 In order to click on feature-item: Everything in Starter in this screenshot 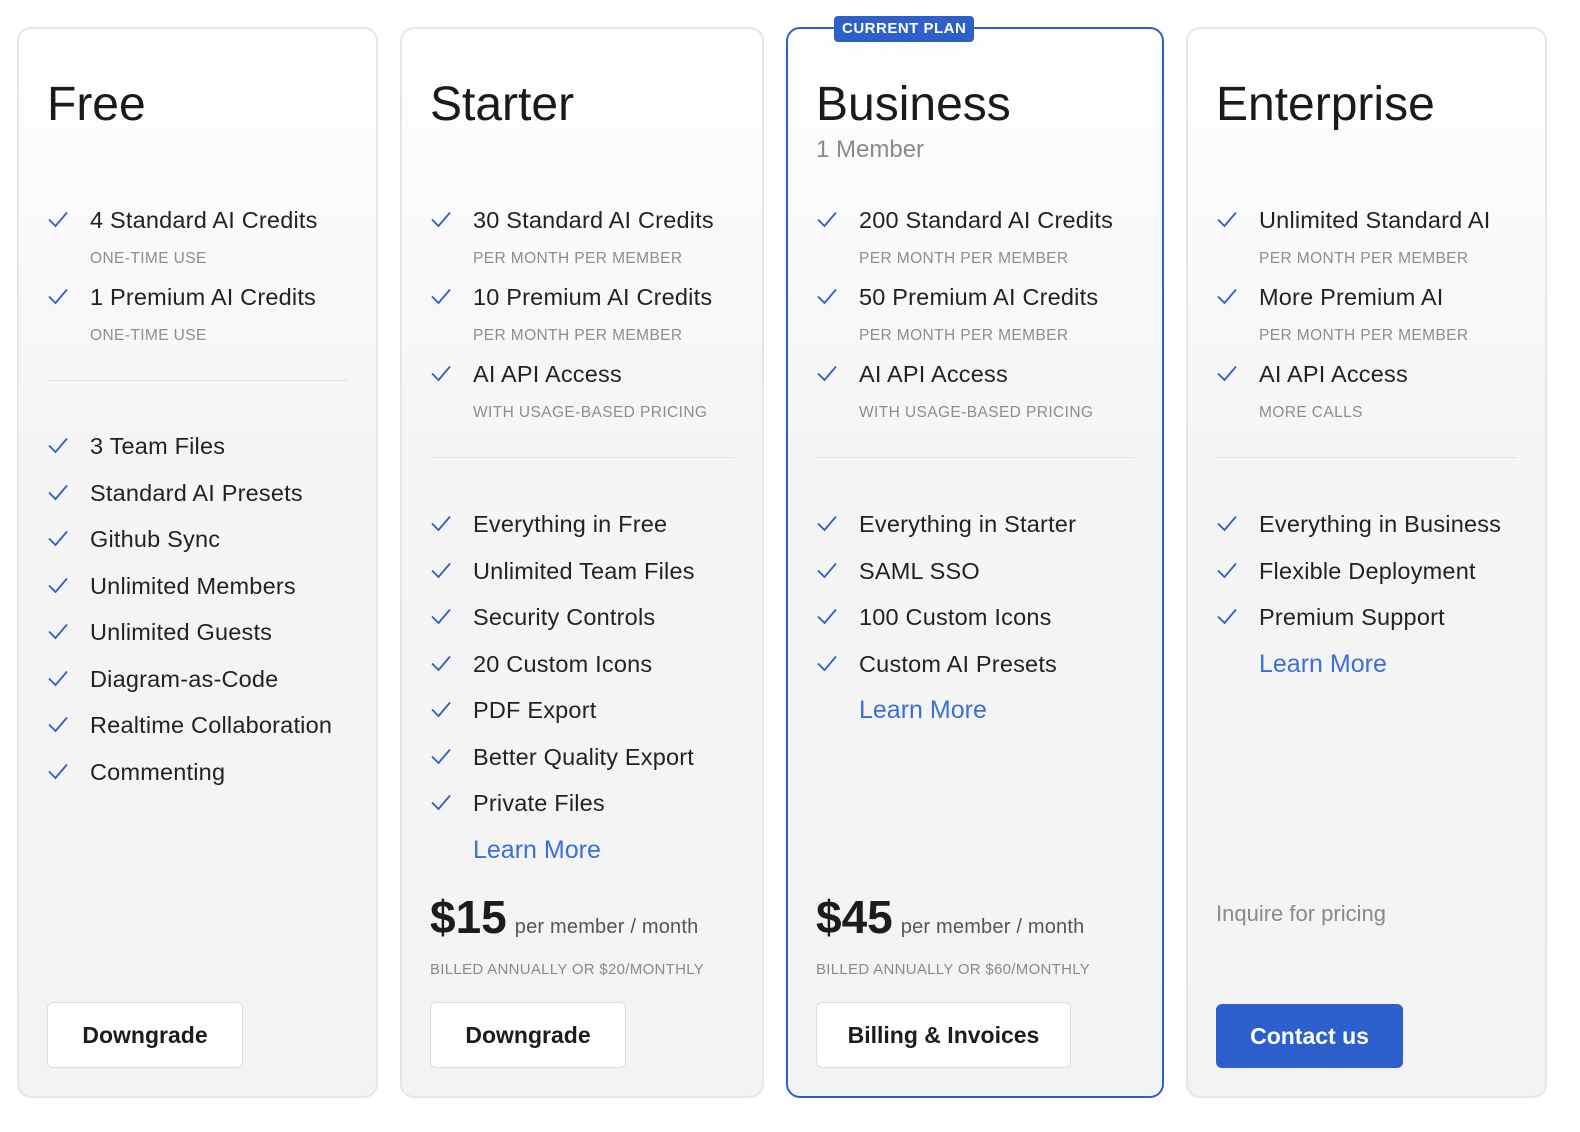, I will do `click(975, 532)`.